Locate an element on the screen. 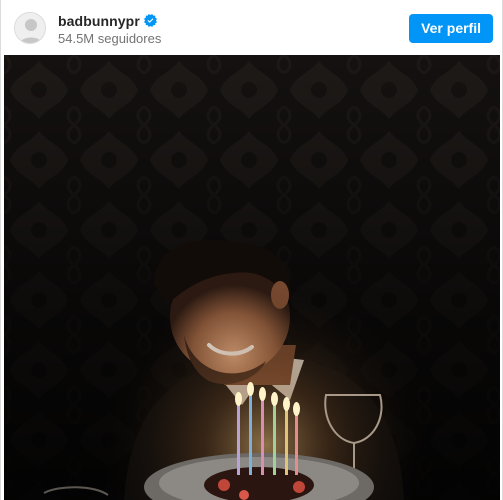  username-row: badbunnypr is located at coordinates (109, 20).